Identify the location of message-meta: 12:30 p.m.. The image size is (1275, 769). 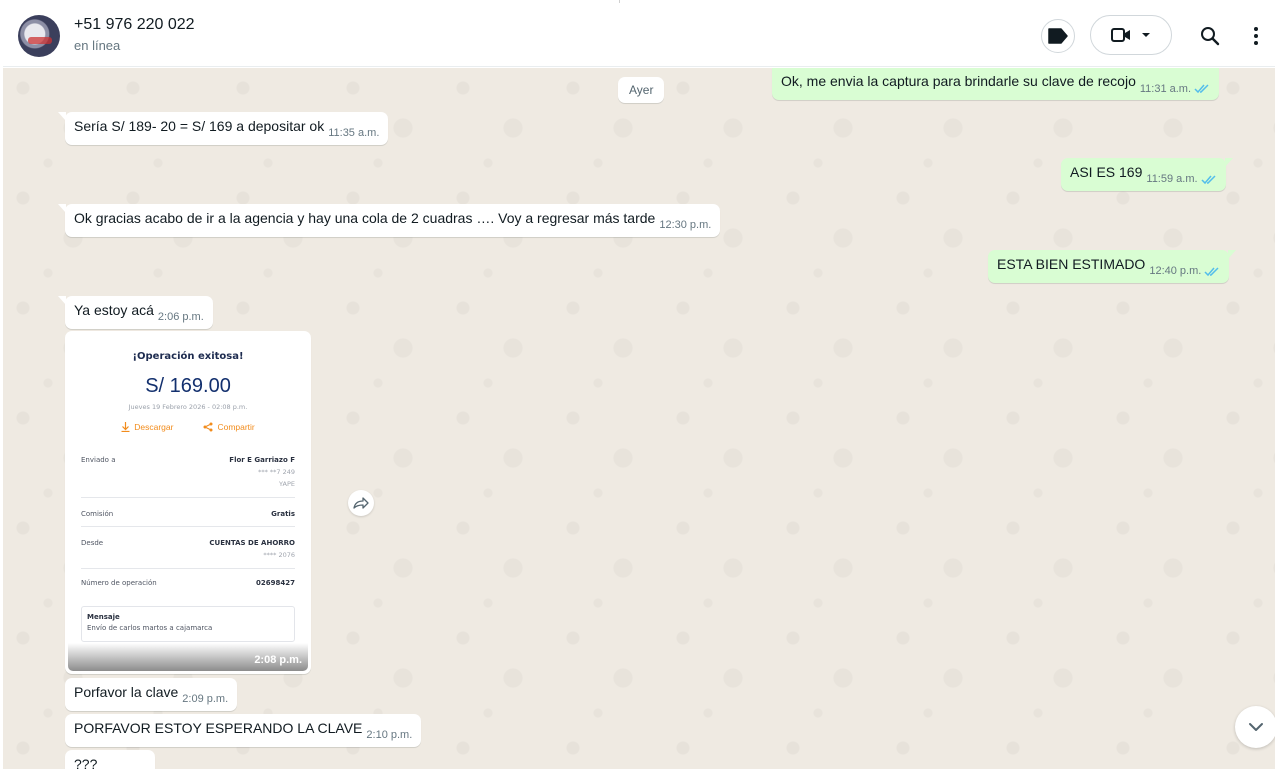
(685, 225).